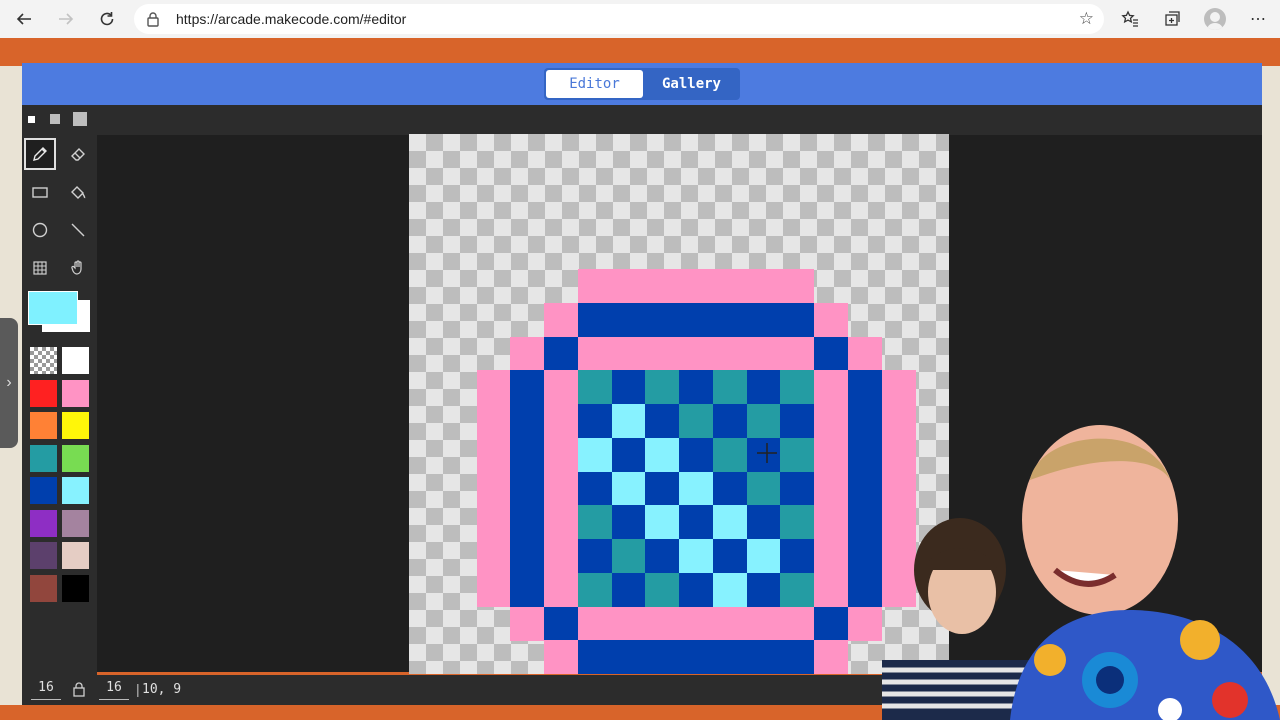 The width and height of the screenshot is (1280, 720). What do you see at coordinates (78, 192) in the screenshot?
I see `fill-bucket-tool-icon` at bounding box center [78, 192].